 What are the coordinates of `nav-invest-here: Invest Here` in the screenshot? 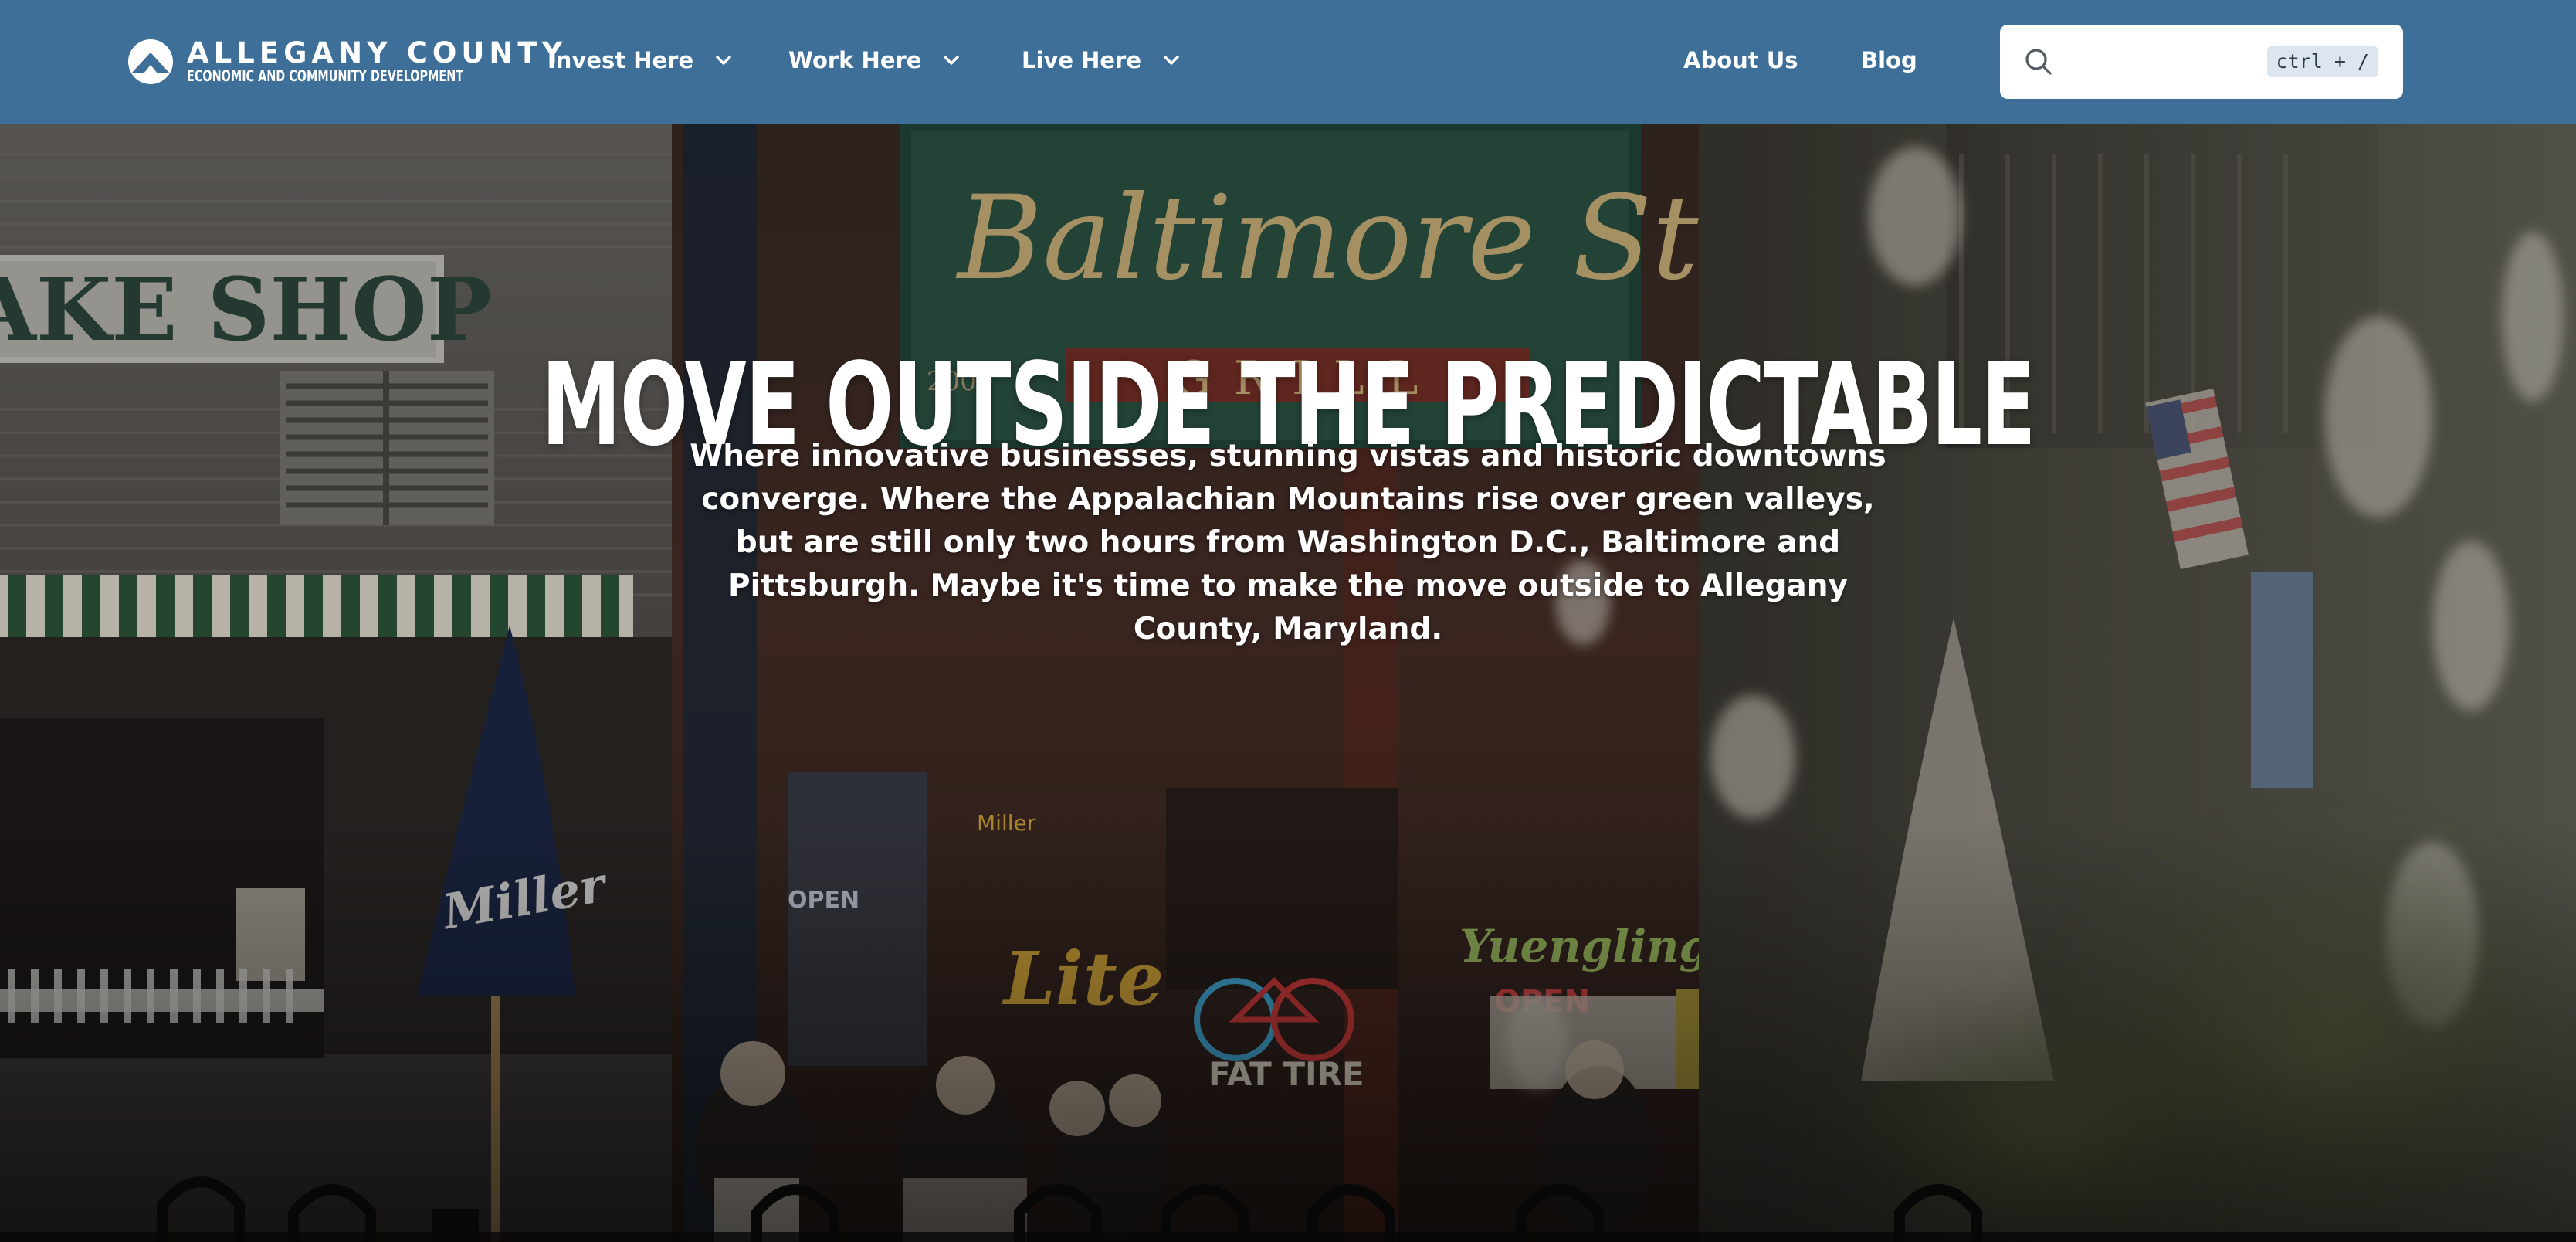 It's located at (640, 60).